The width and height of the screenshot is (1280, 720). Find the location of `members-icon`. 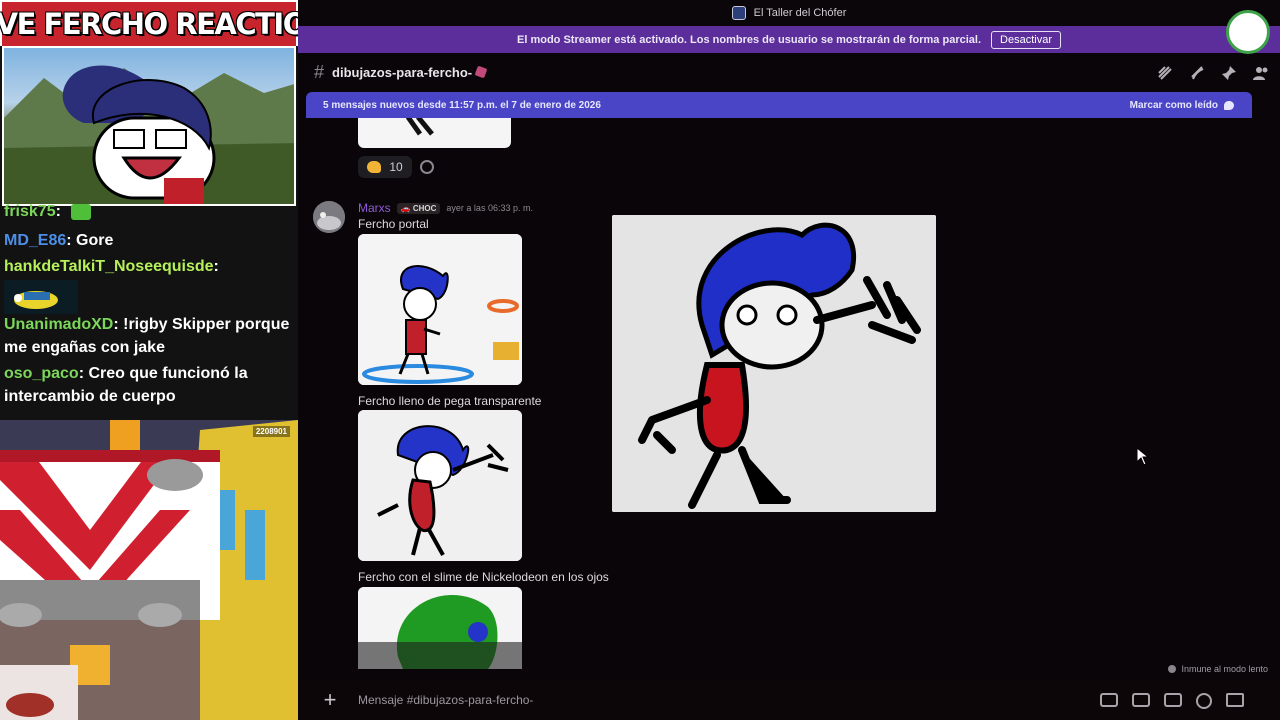

members-icon is located at coordinates (1261, 73).